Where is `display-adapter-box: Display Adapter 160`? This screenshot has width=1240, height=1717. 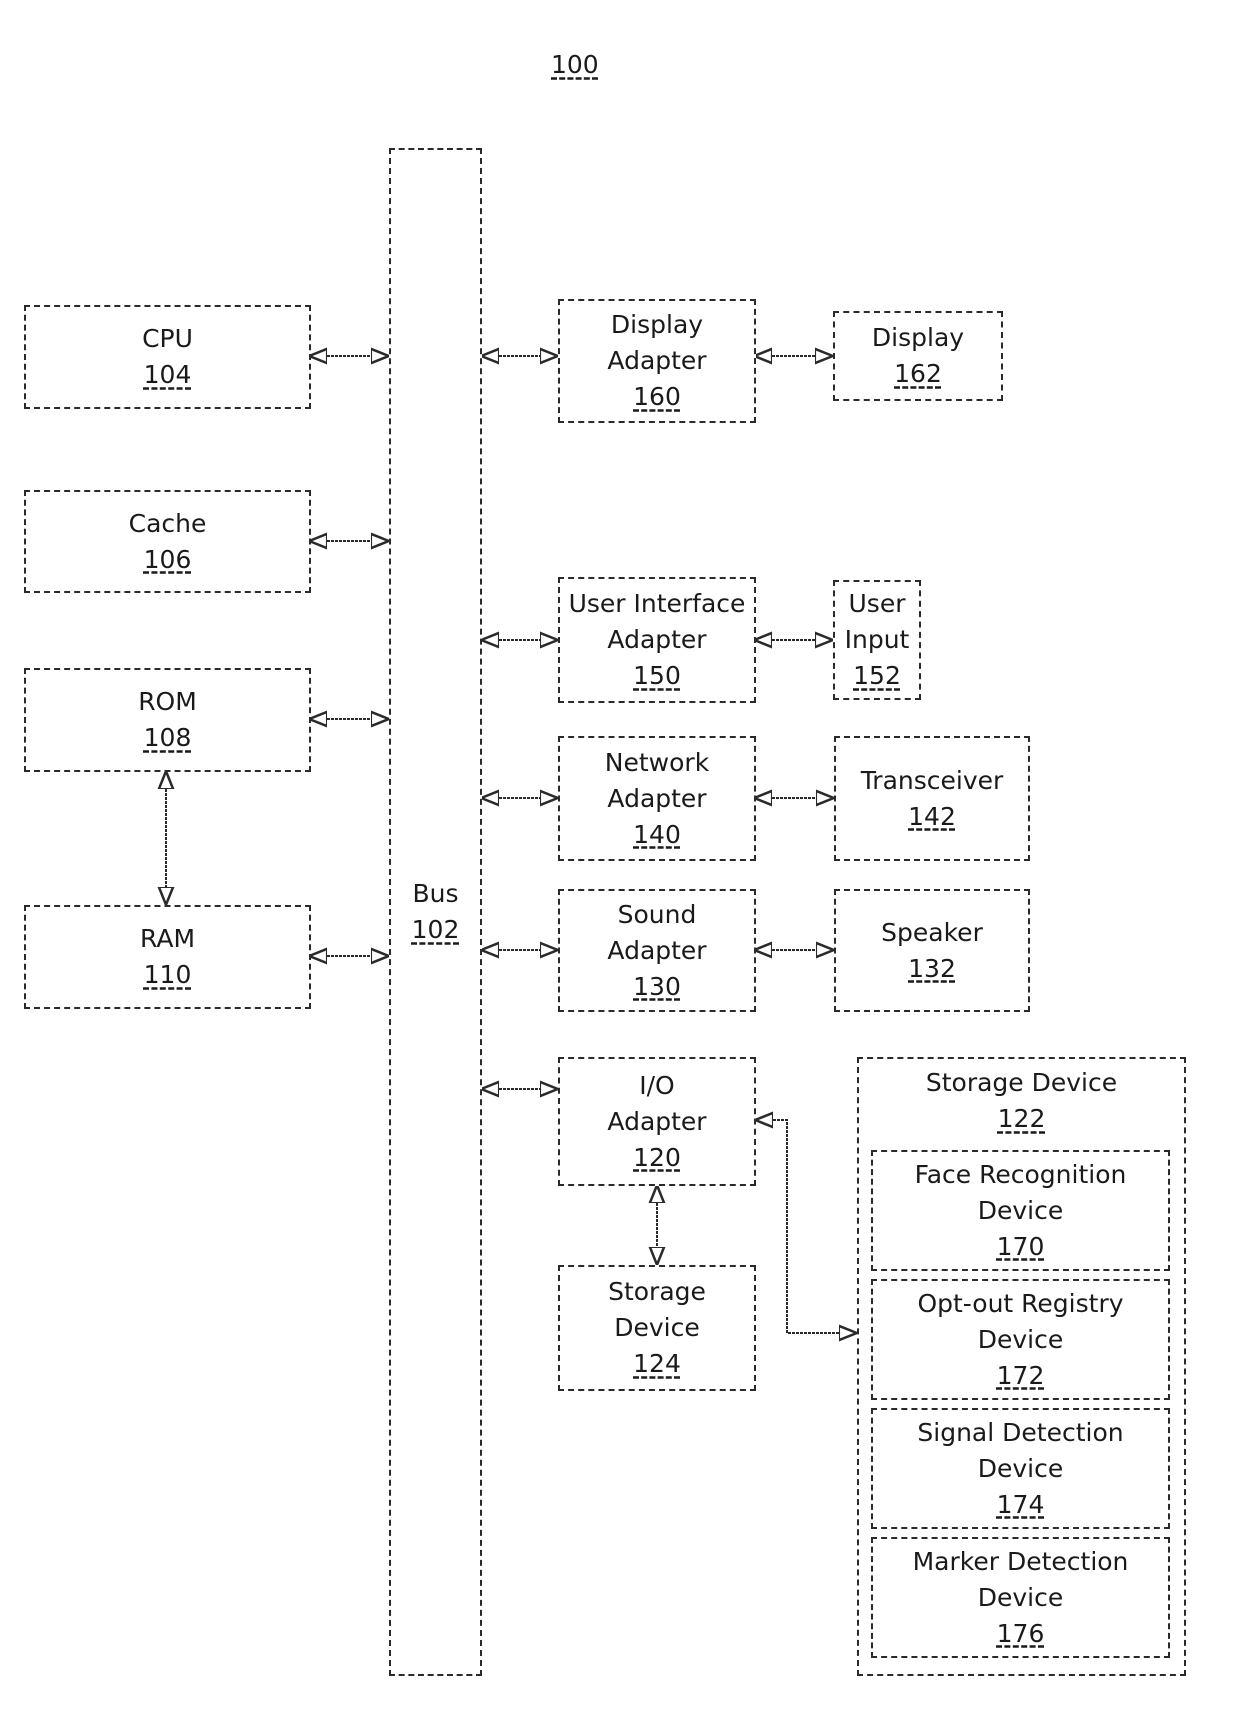
display-adapter-box: Display Adapter 160 is located at coordinates (657, 361).